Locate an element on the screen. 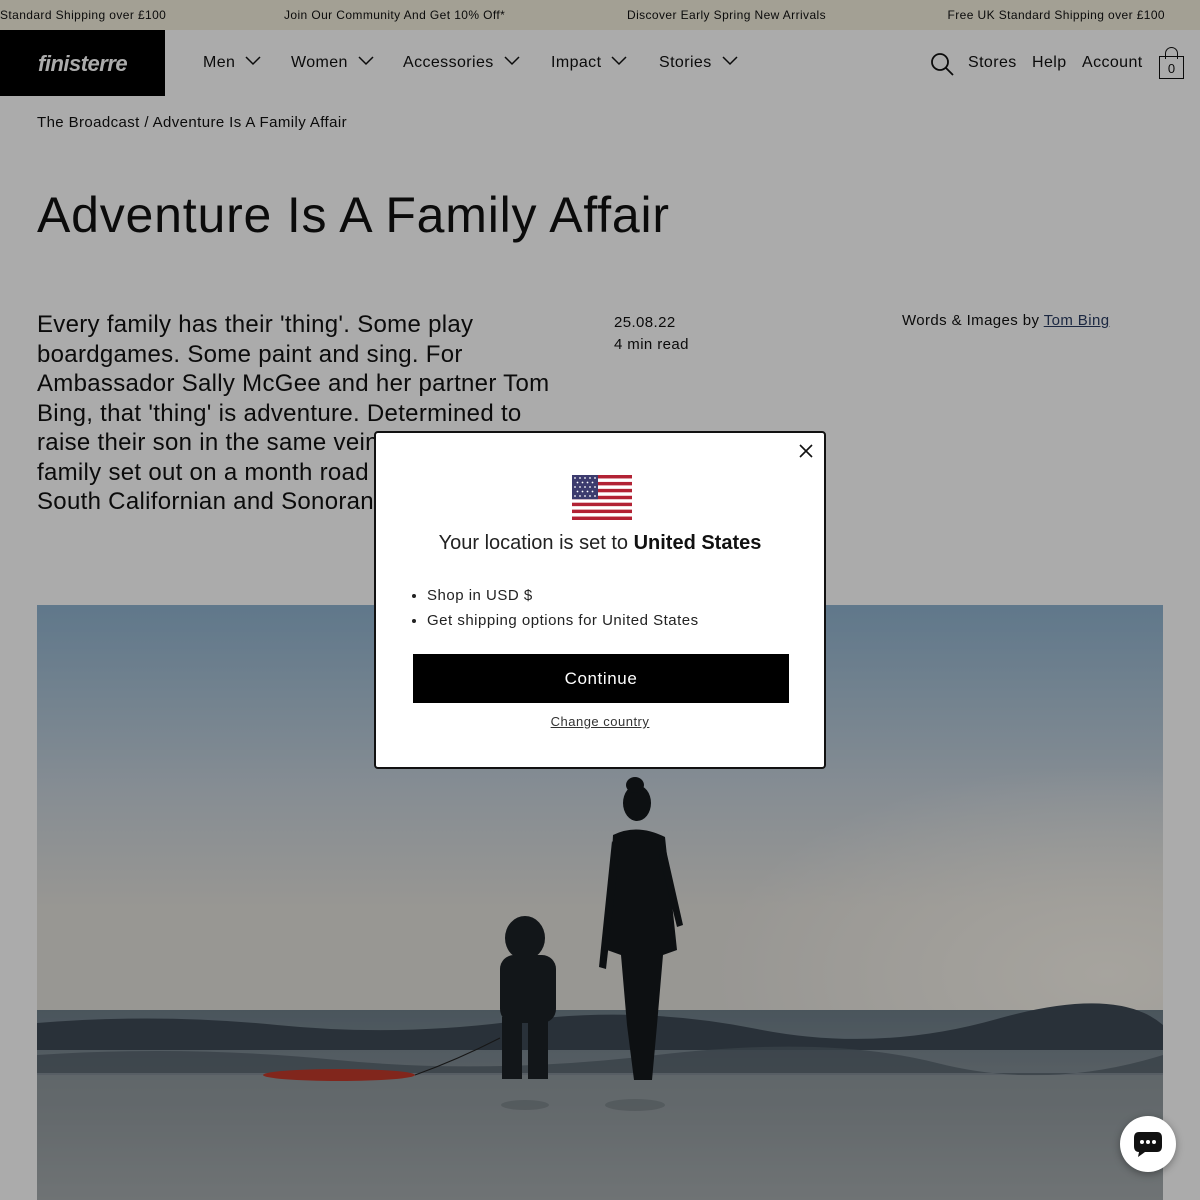 This screenshot has height=1200, width=1200. close-icon is located at coordinates (806, 451).